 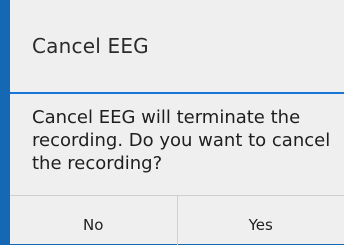 What do you see at coordinates (93, 220) in the screenshot?
I see `no-button: No` at bounding box center [93, 220].